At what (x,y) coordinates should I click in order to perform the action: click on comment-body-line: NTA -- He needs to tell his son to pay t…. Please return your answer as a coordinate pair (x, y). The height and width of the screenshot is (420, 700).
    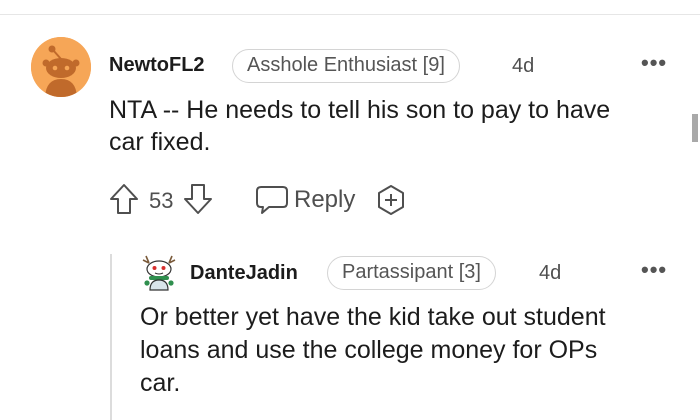
    Looking at the image, I should click on (360, 110).